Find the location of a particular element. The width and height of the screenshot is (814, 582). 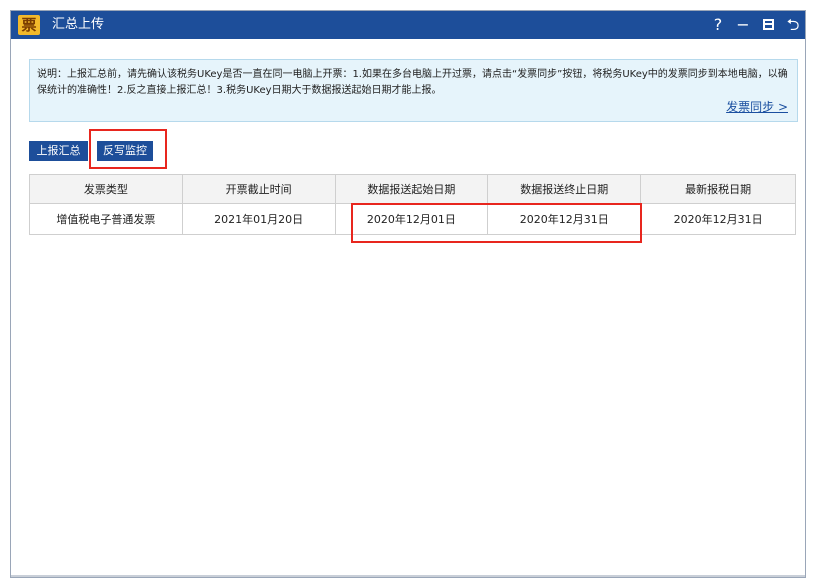

header-report-start-date: 数据报送起始日期 is located at coordinates (411, 189).